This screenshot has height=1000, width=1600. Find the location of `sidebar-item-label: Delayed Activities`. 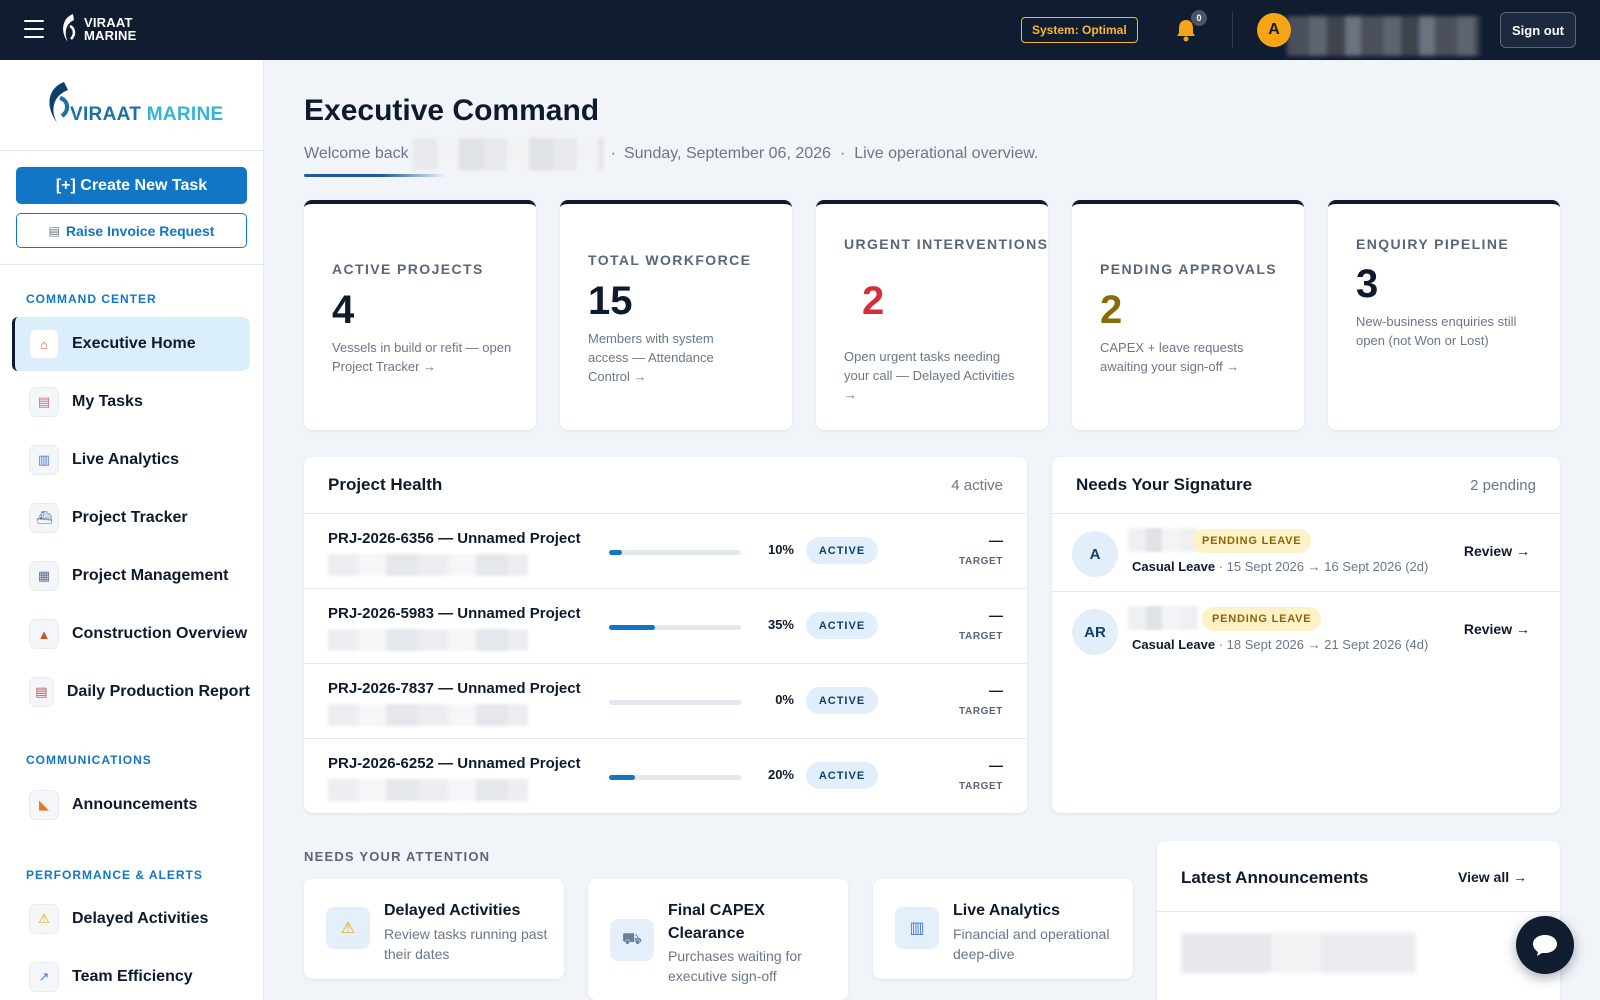

sidebar-item-label: Delayed Activities is located at coordinates (140, 918).